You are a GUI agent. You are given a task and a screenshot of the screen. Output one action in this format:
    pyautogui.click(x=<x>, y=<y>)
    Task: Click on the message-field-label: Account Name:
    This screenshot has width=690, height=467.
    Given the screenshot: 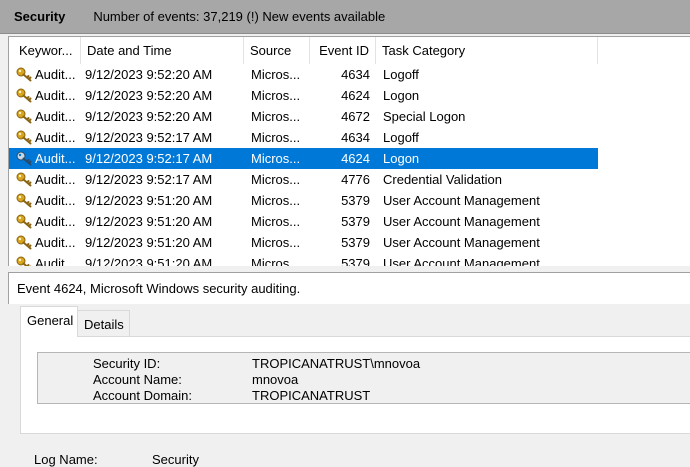 What is the action you would take?
    pyautogui.click(x=137, y=379)
    